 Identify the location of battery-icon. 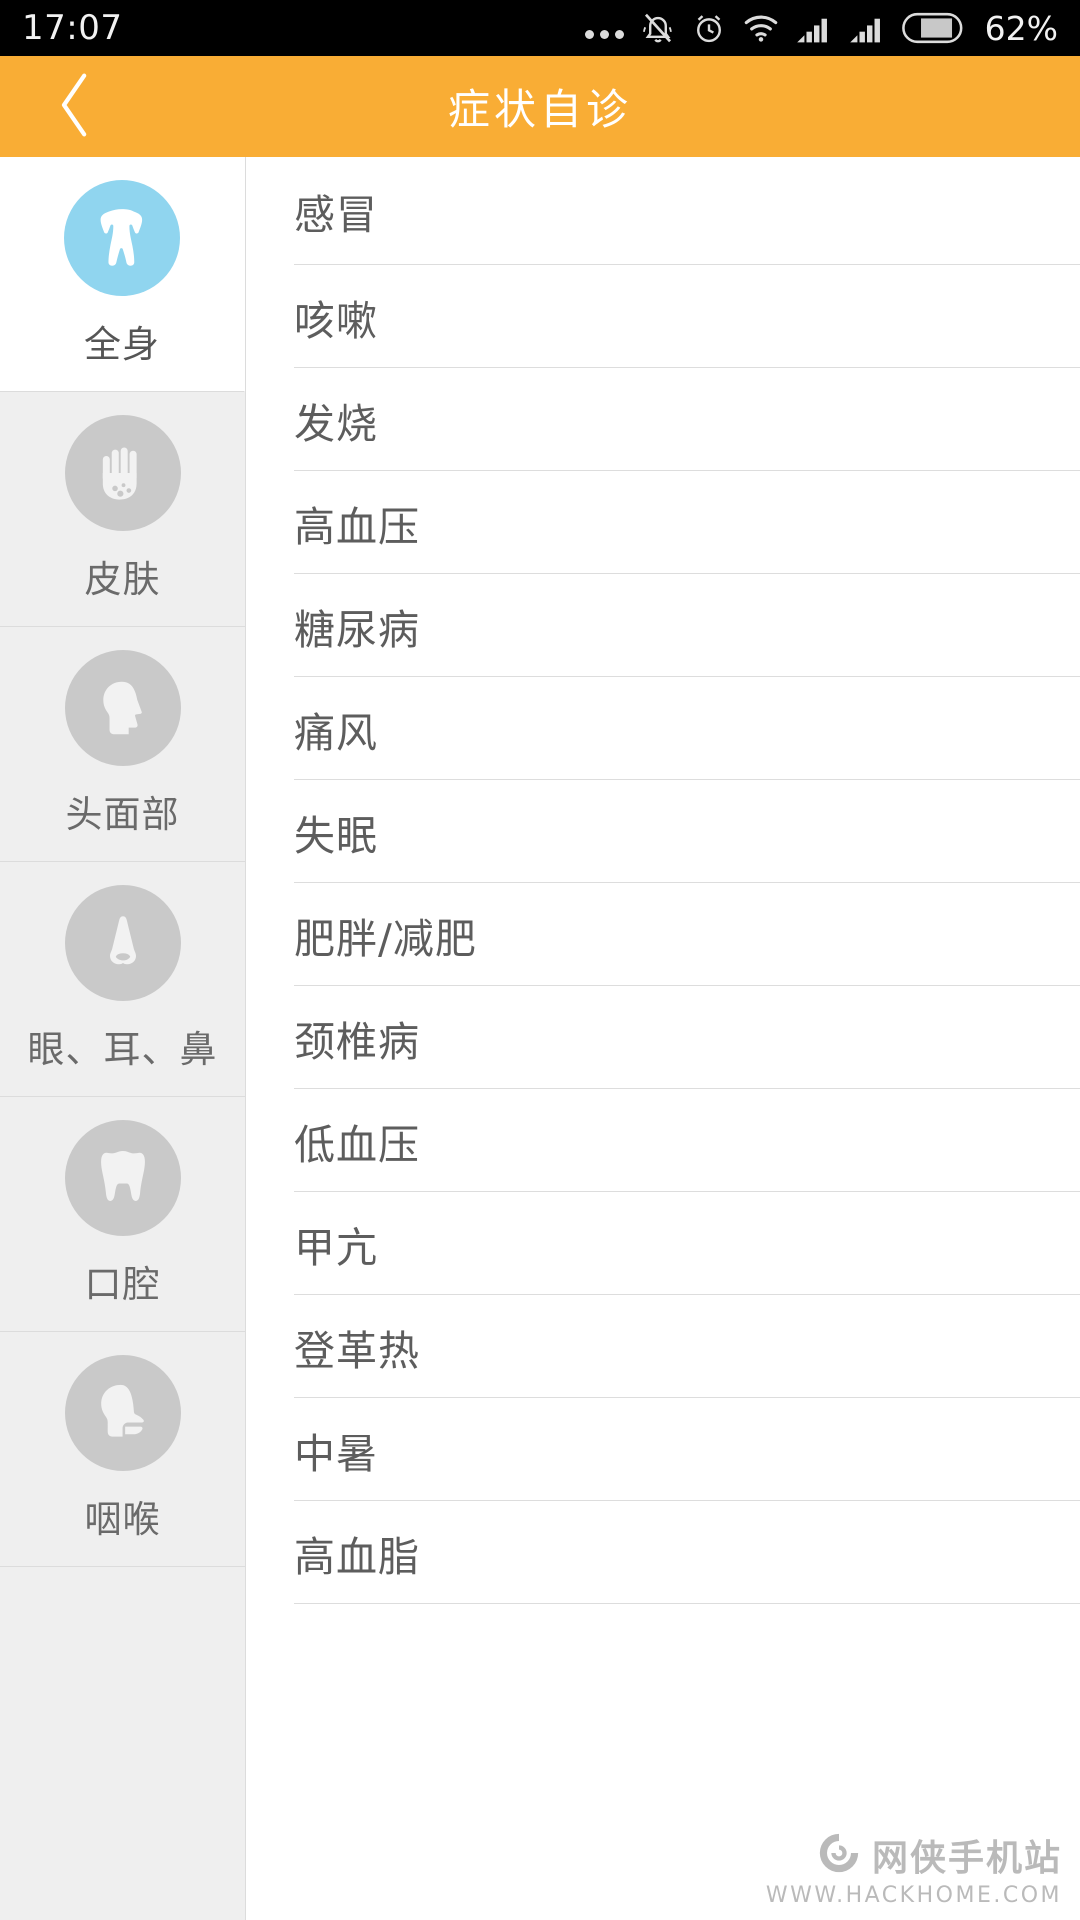
(932, 28).